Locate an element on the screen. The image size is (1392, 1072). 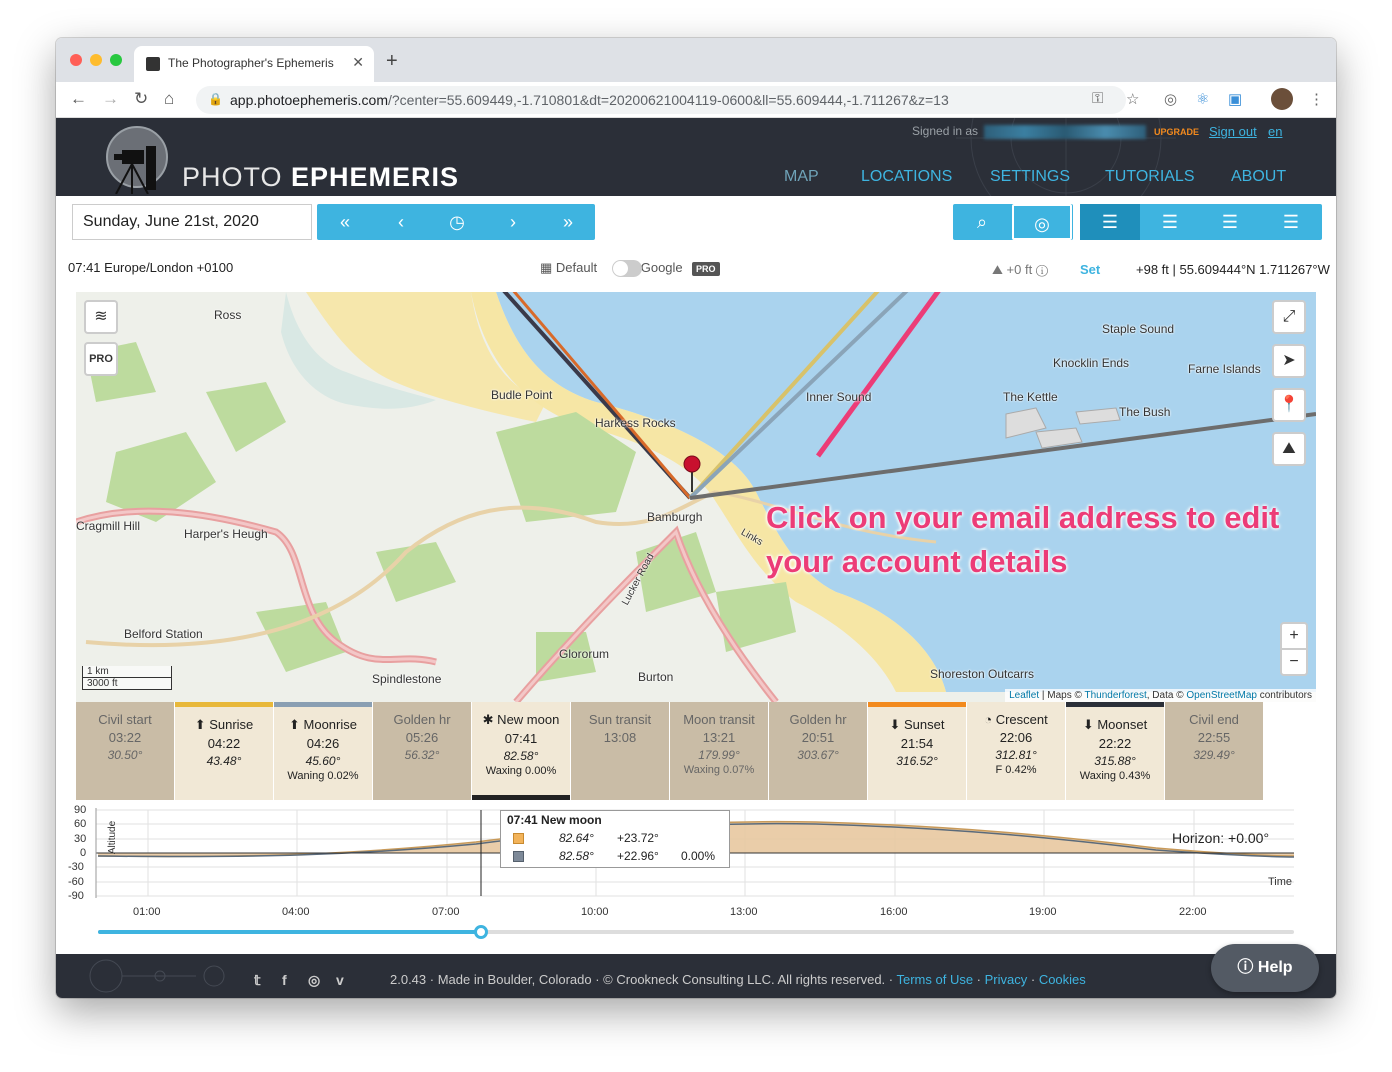
browser-tab: The Photographer's Ephemeris ✕ is located at coordinates (254, 64).